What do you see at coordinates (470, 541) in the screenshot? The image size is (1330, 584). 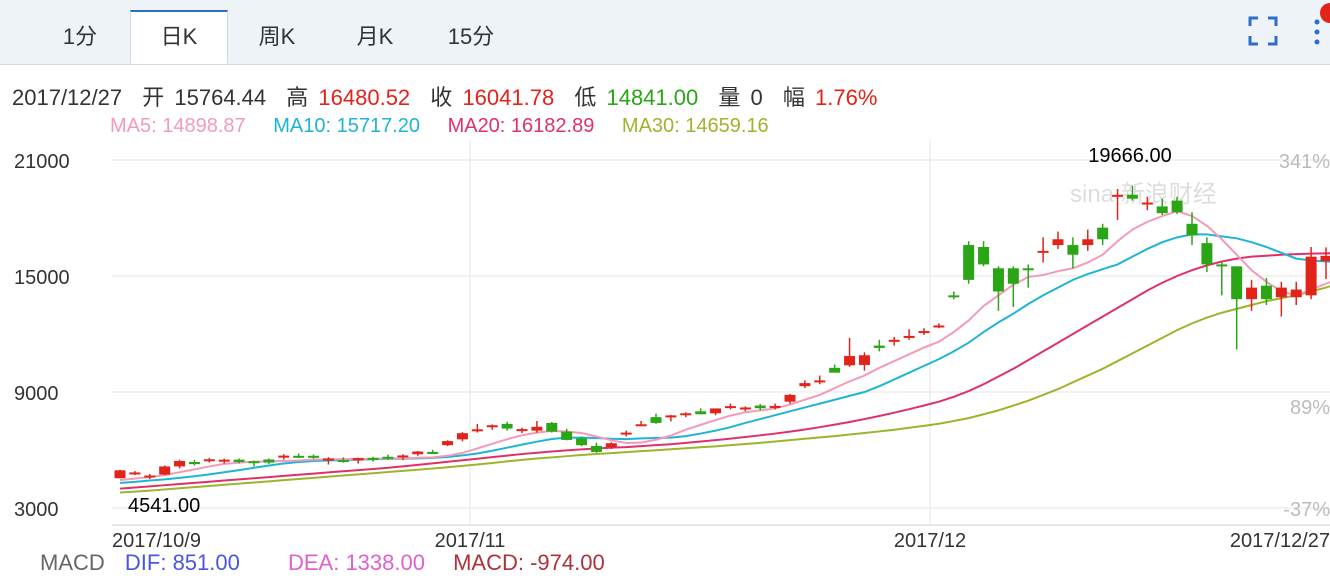 I see `x-tick-label: 2017/11` at bounding box center [470, 541].